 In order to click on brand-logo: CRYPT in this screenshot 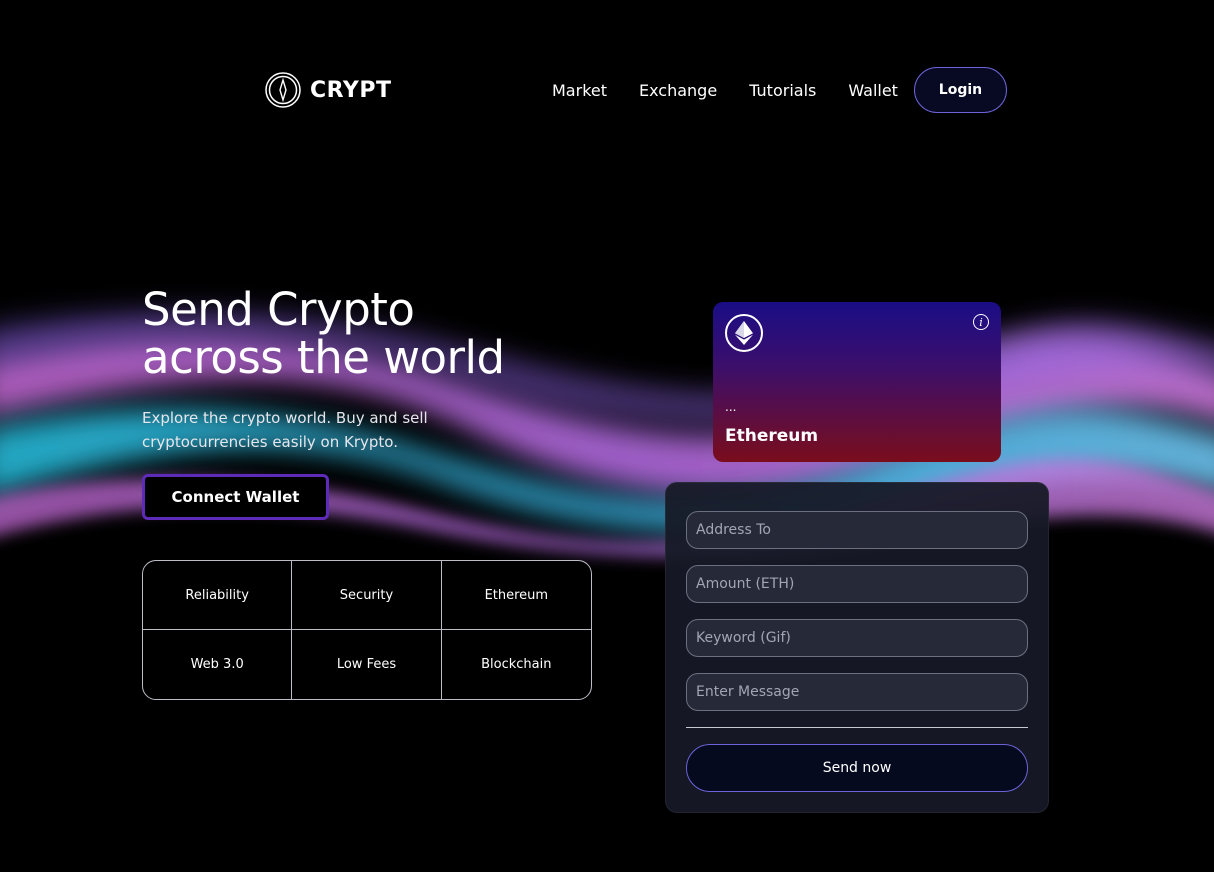, I will do `click(328, 90)`.